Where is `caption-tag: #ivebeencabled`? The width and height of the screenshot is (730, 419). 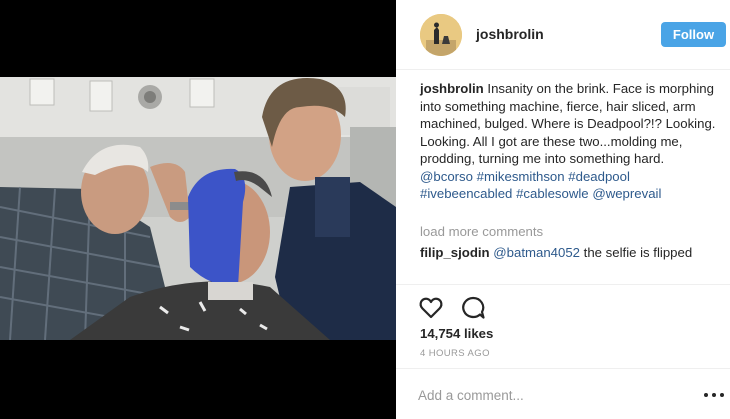
caption-tag: #ivebeencabled is located at coordinates (466, 193).